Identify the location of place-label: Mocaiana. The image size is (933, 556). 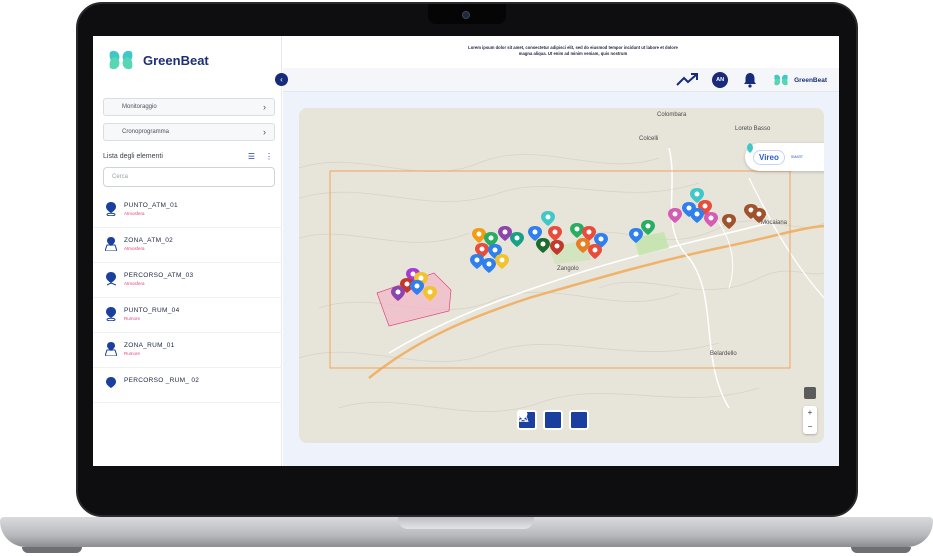
(774, 223).